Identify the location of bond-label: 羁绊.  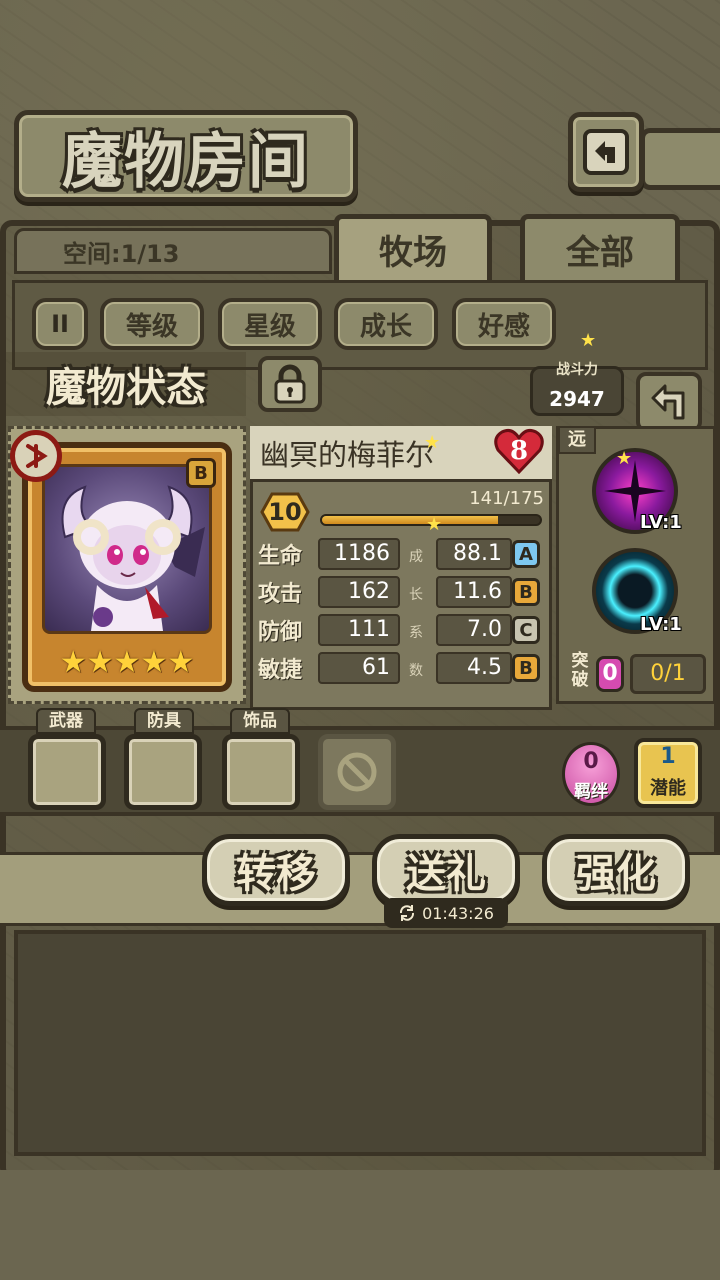
(591, 792).